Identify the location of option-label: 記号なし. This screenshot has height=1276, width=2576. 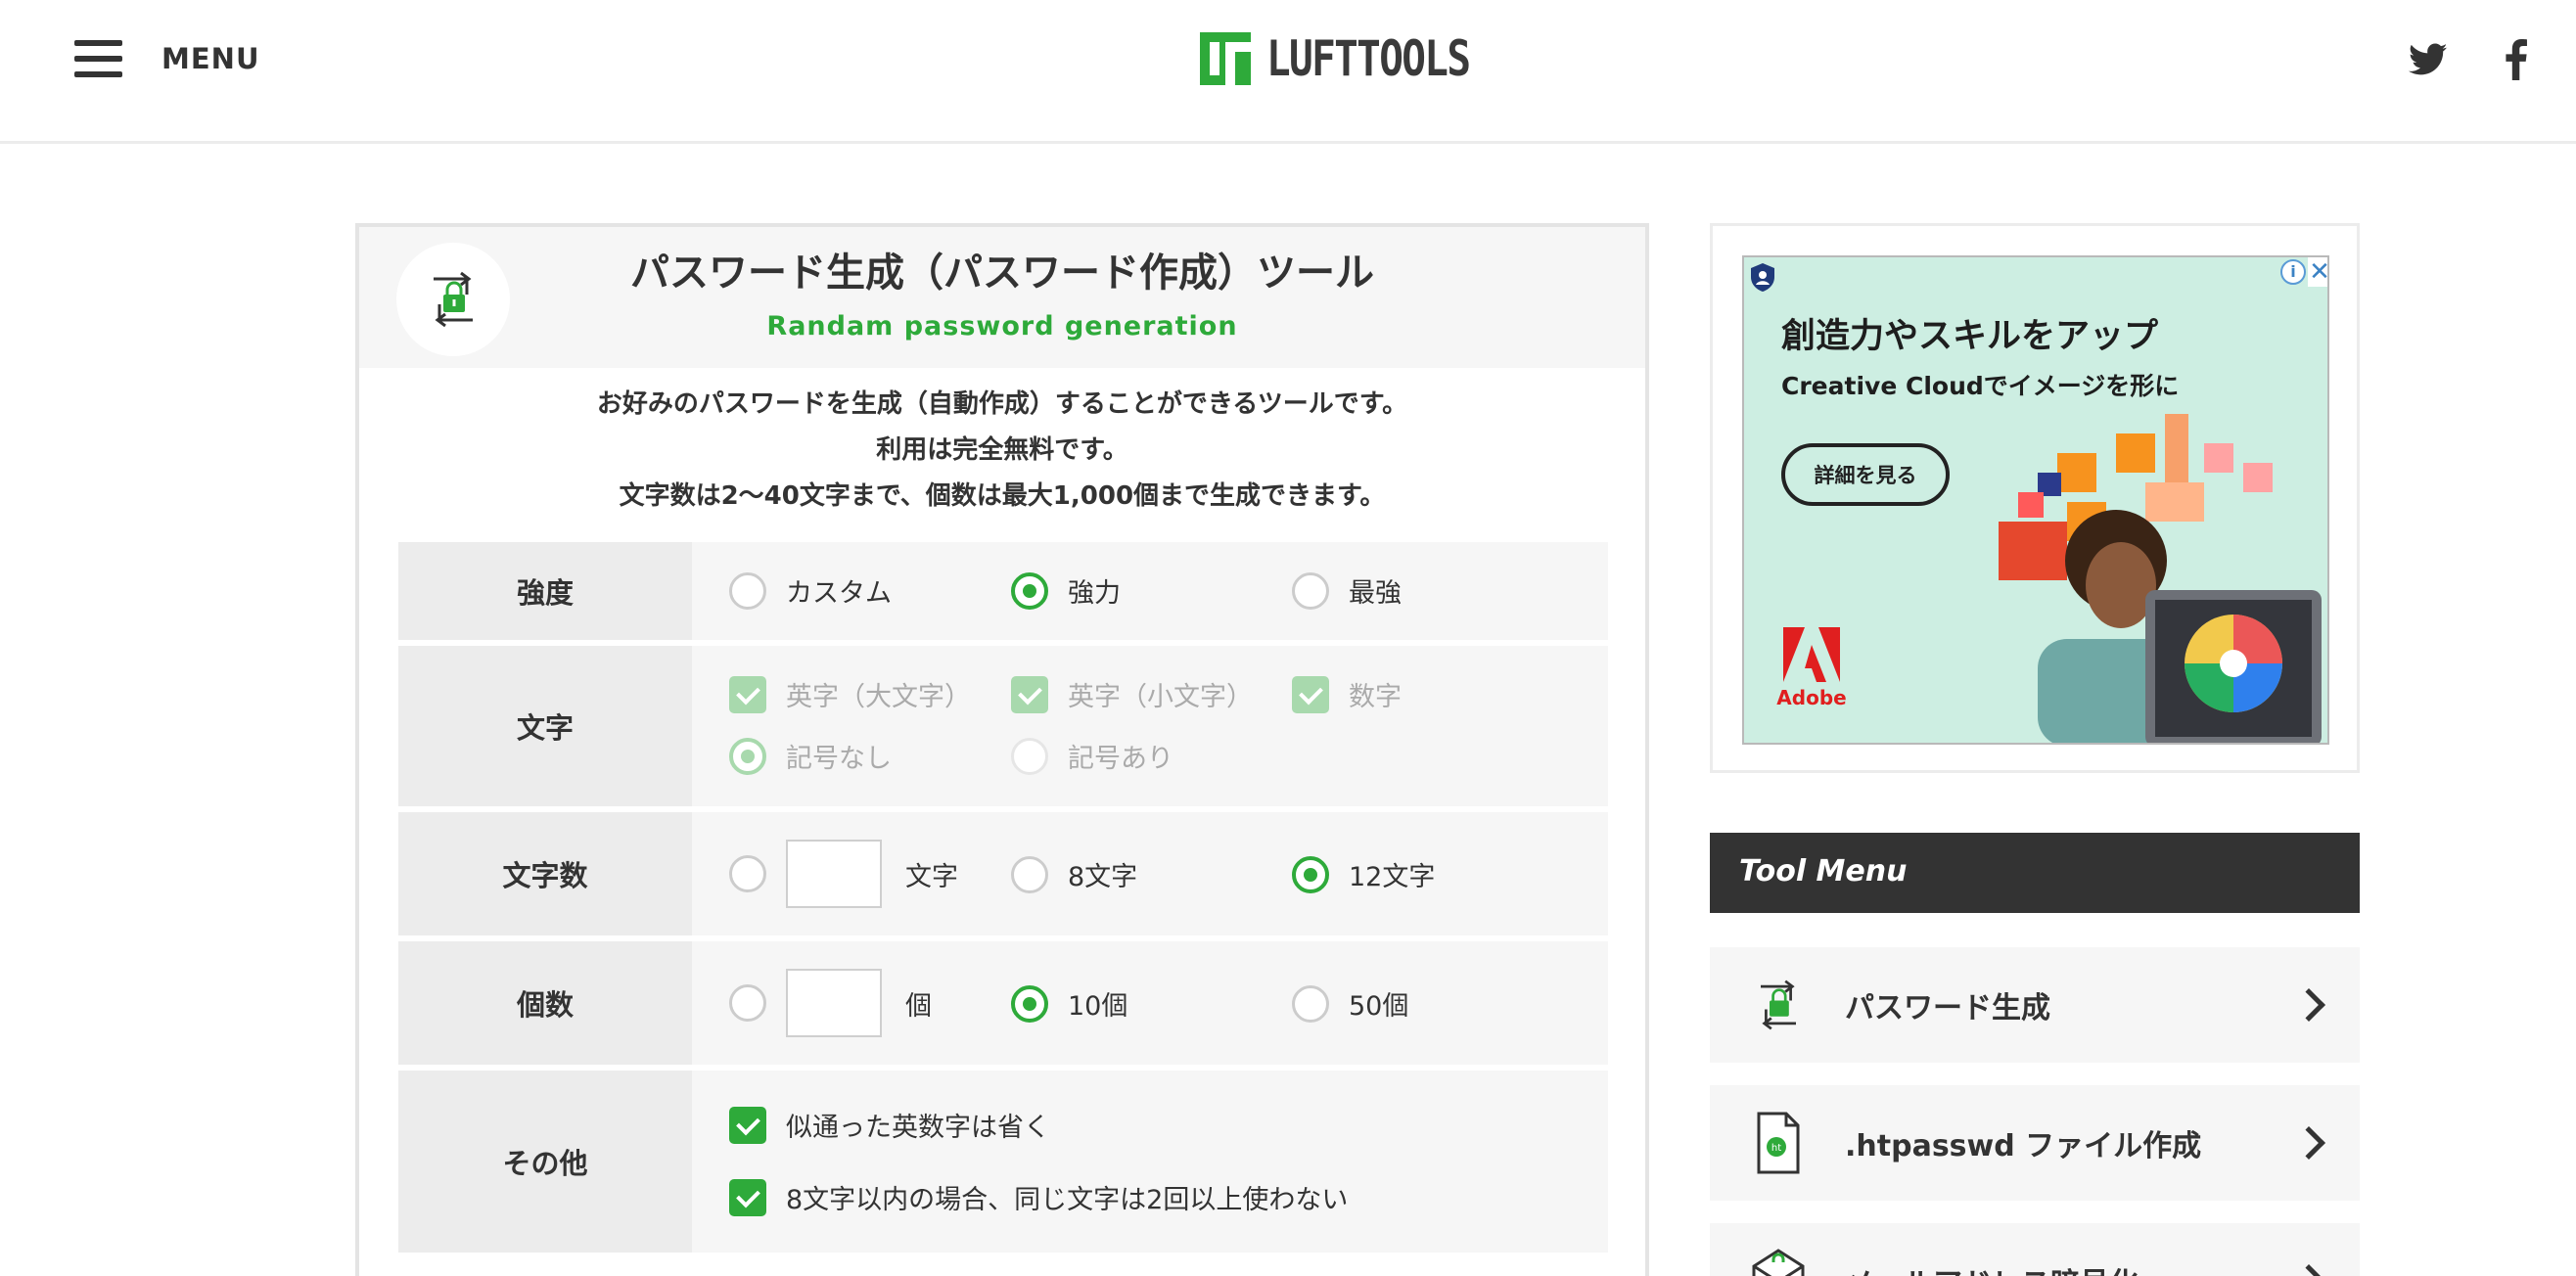
(839, 759).